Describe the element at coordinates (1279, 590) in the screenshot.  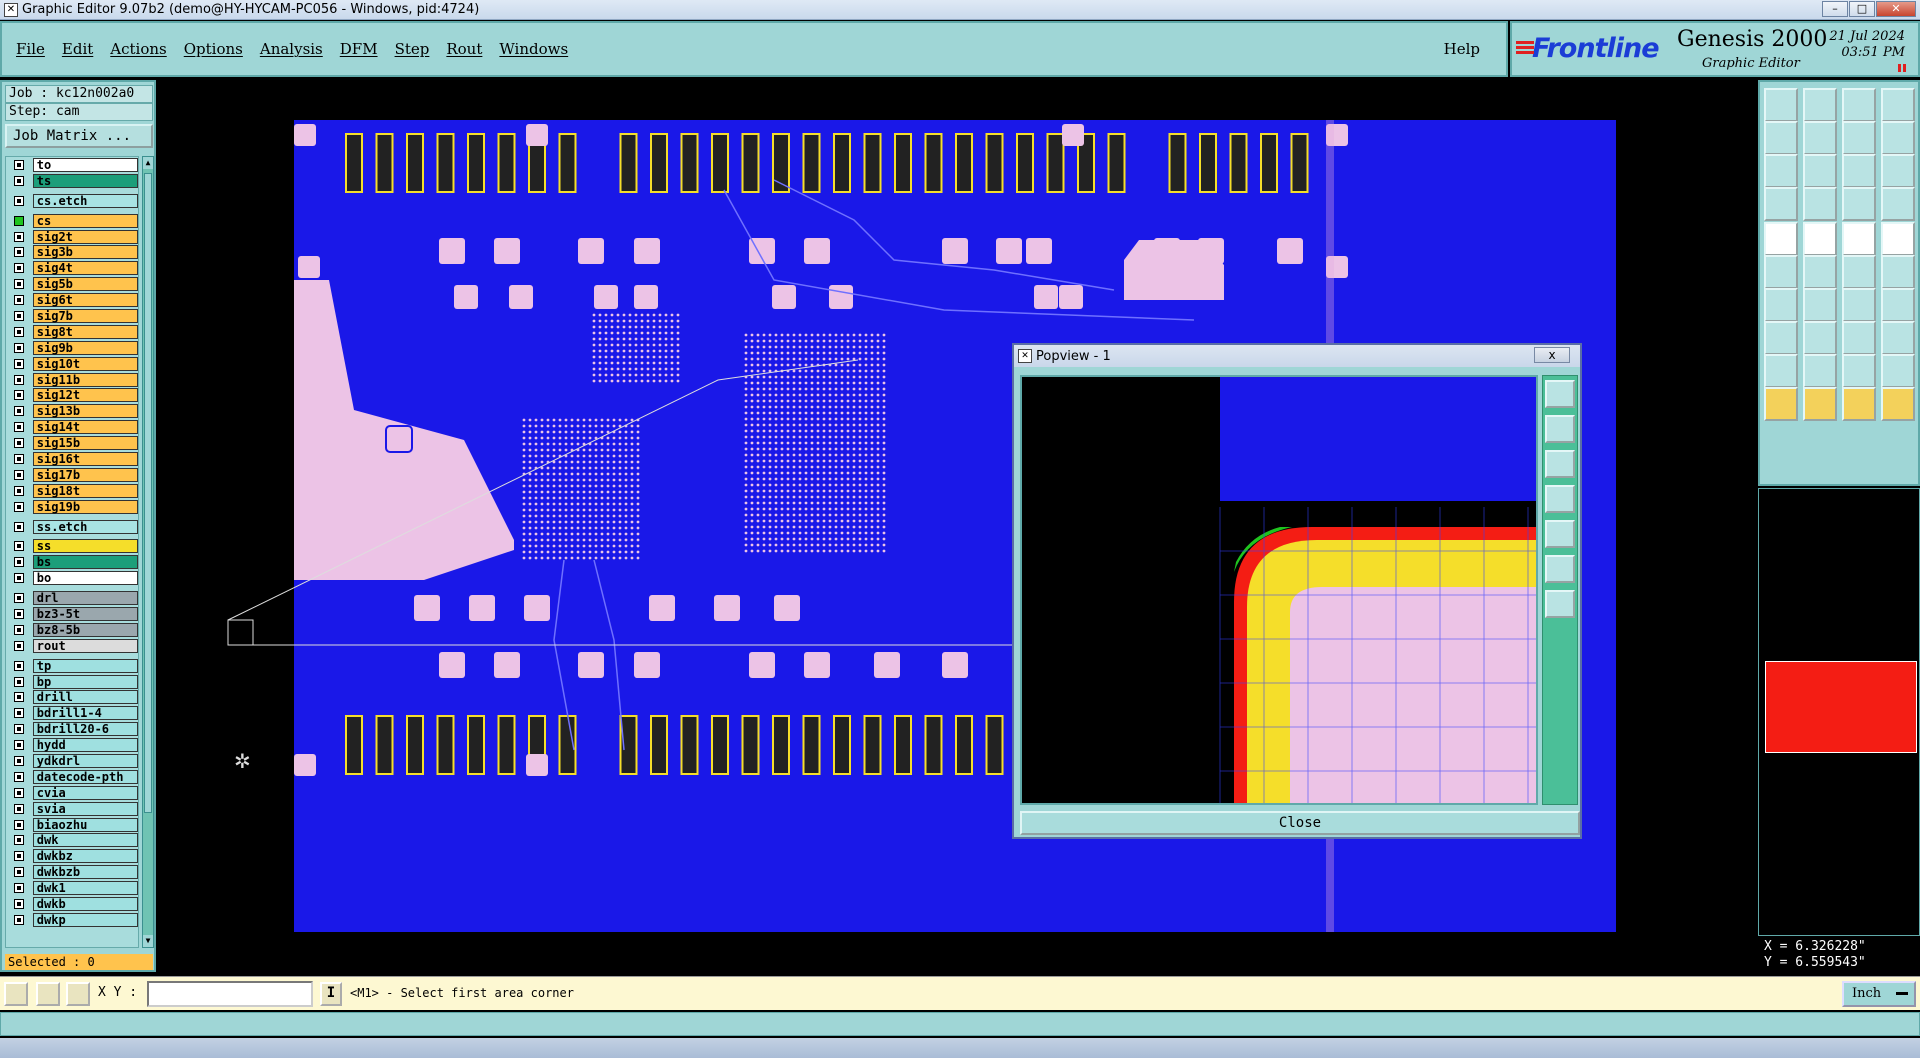
I see `popview-canvas` at that location.